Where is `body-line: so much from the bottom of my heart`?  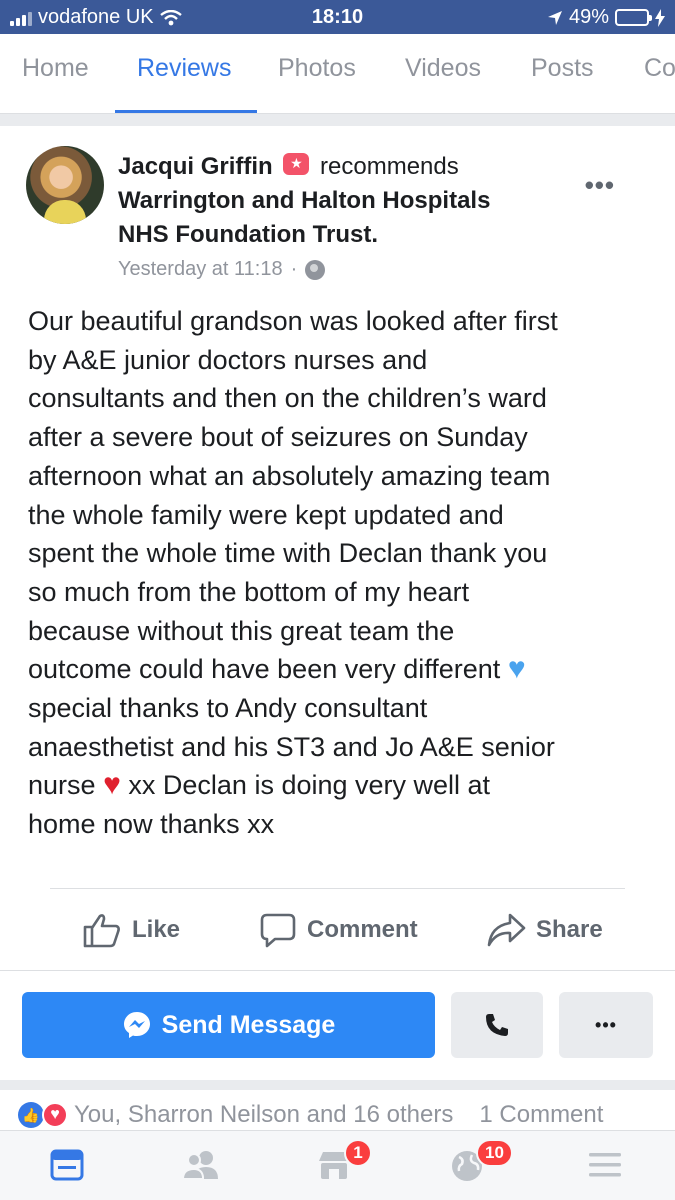 body-line: so much from the bottom of my heart is located at coordinates (249, 591).